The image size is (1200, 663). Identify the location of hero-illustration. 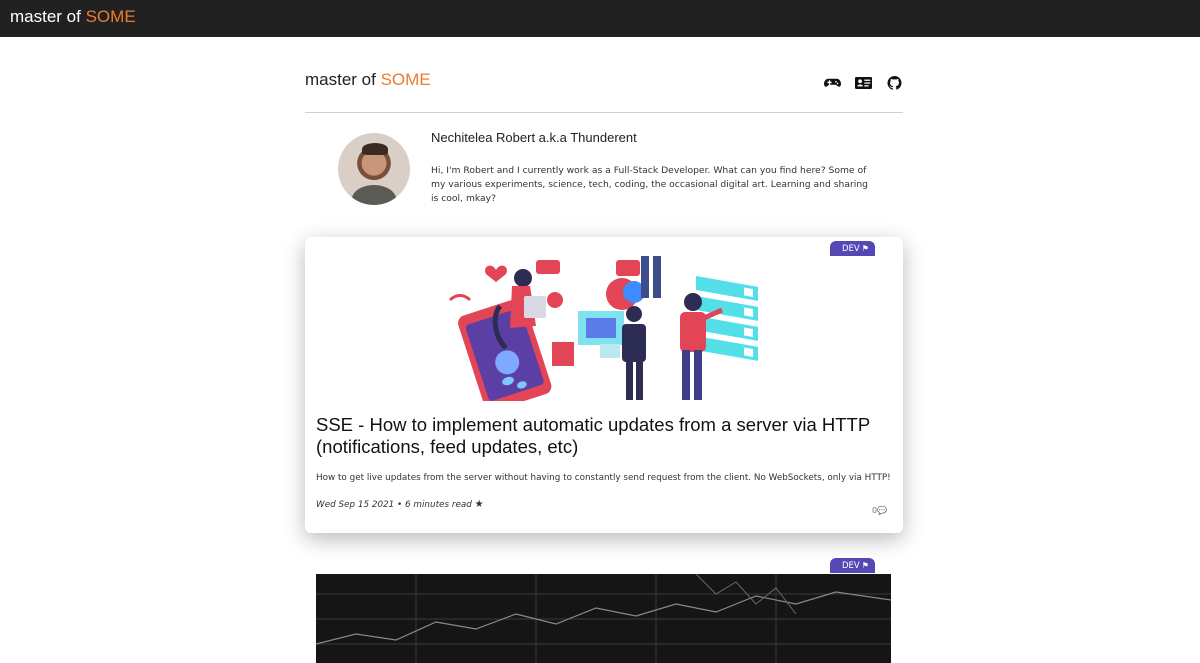
(603, 328).